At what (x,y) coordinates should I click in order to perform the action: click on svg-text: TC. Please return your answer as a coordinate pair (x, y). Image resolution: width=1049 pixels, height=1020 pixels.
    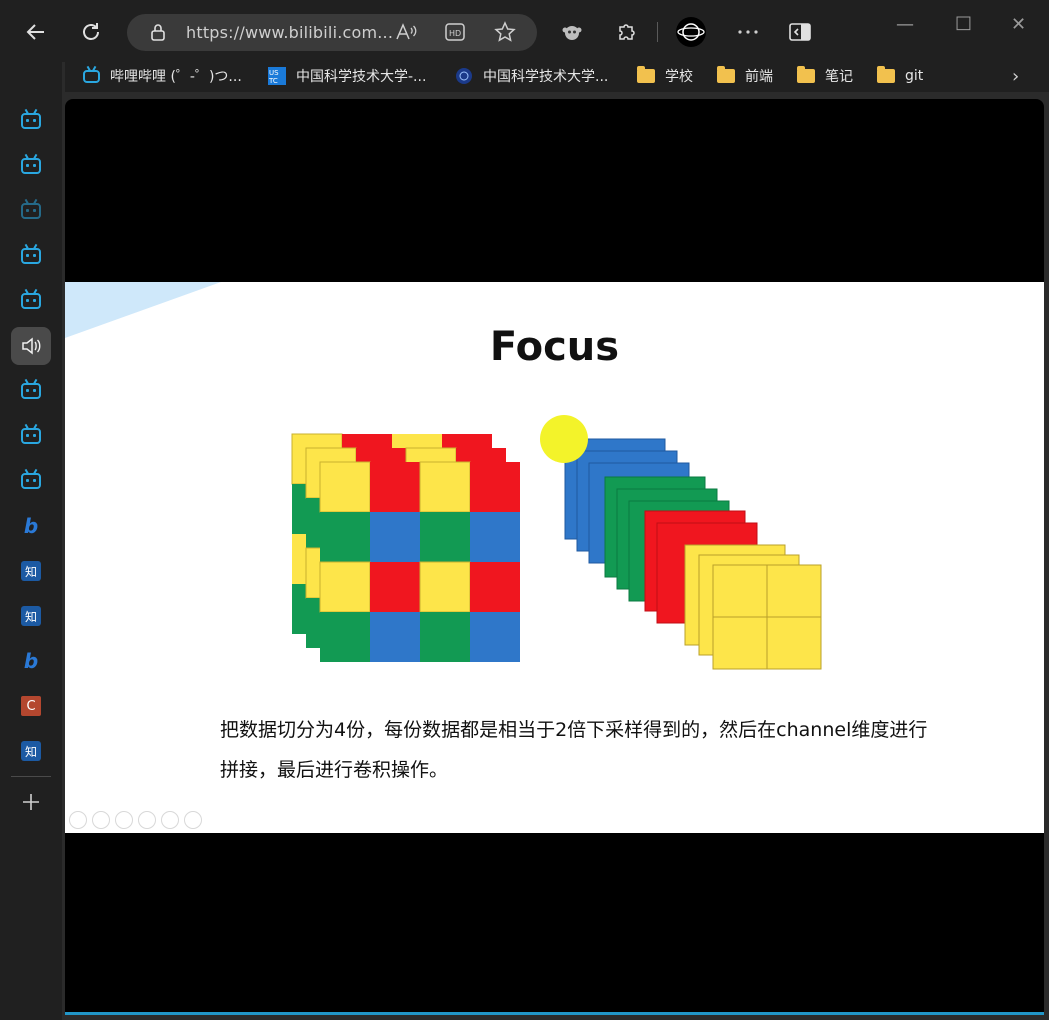
    Looking at the image, I should click on (273, 81).